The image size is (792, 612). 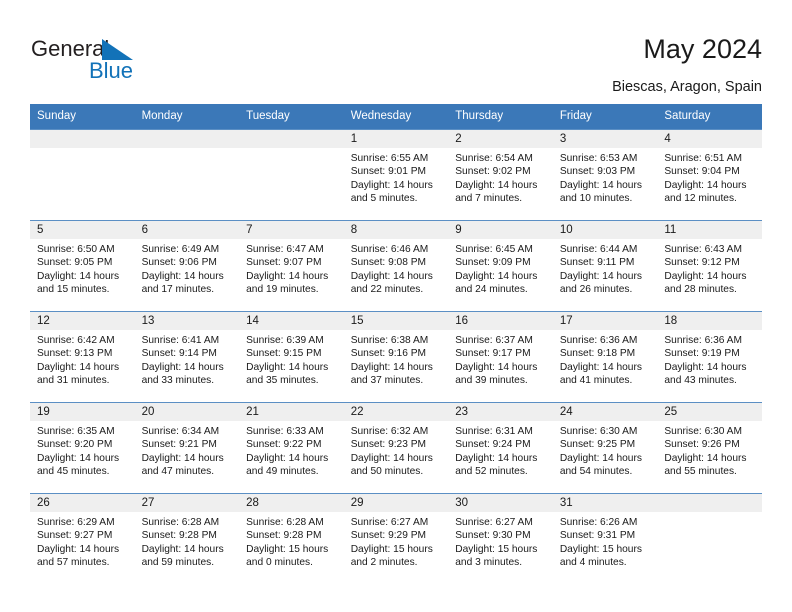 I want to click on weekday-header-sunday: Sunday, so click(x=82, y=117).